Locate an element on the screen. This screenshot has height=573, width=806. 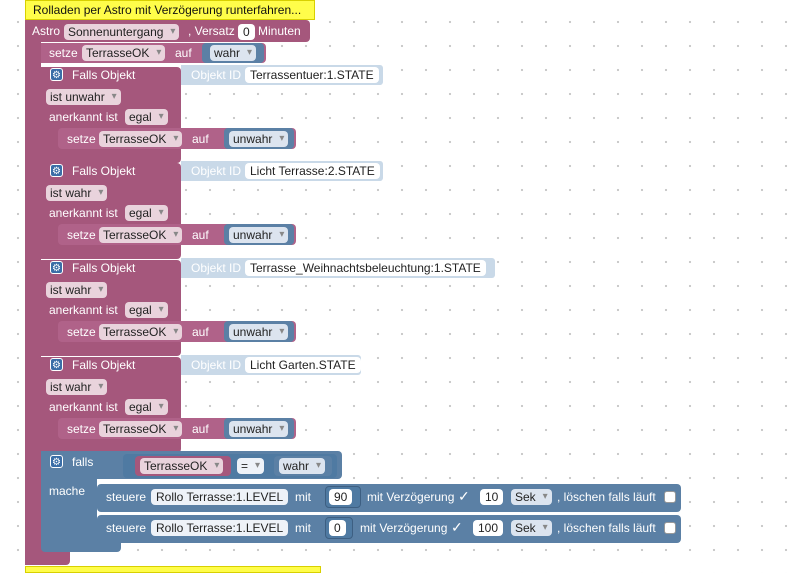
offset-input: 0 is located at coordinates (246, 32).